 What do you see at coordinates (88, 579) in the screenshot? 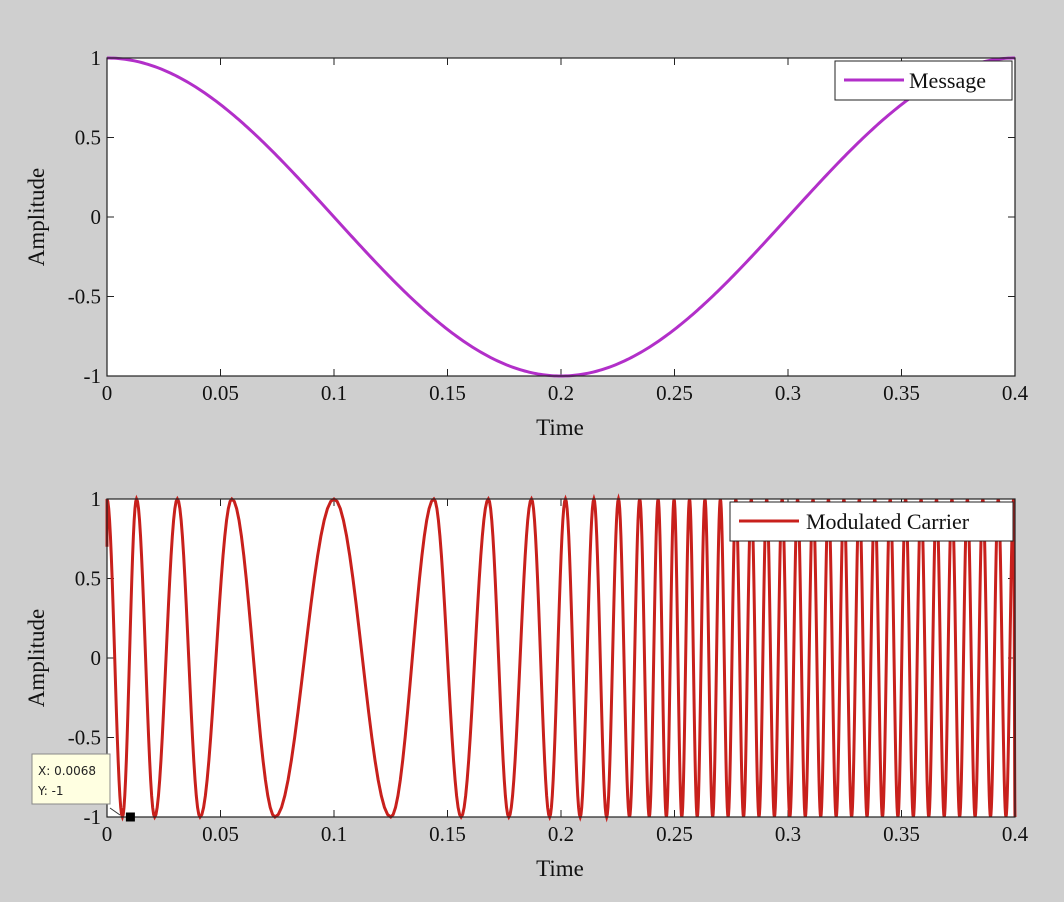
I see `carrier-y-tick-label: 0.5` at bounding box center [88, 579].